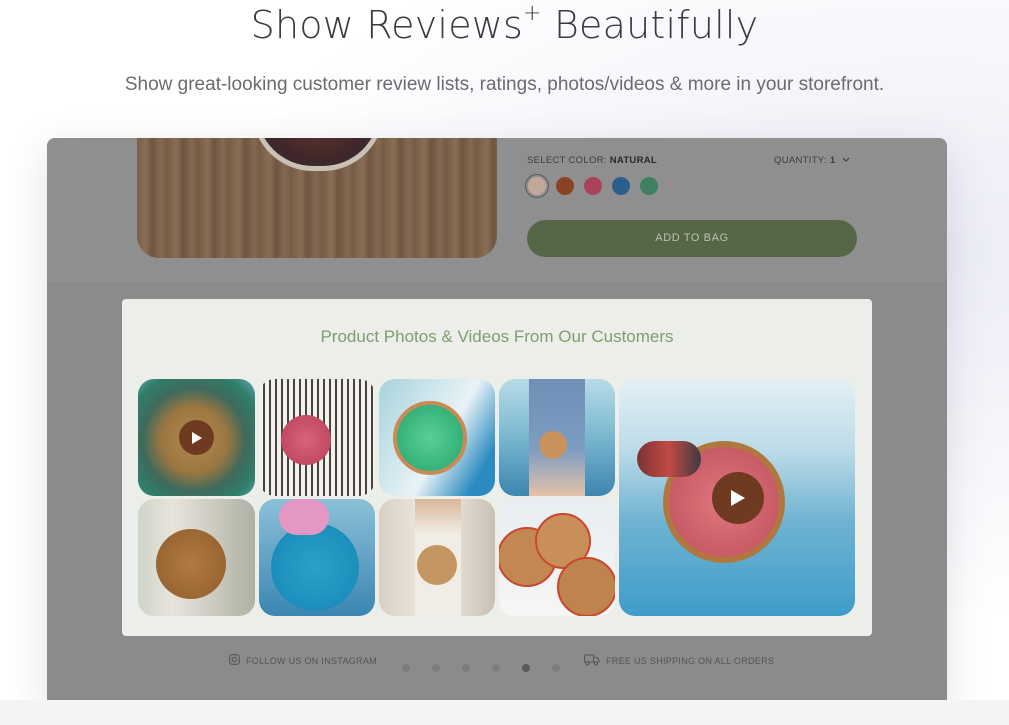 This screenshot has width=1009, height=725. Describe the element at coordinates (311, 660) in the screenshot. I see `instagram-label: FOLLOW US ON INSTAGRAM` at that location.